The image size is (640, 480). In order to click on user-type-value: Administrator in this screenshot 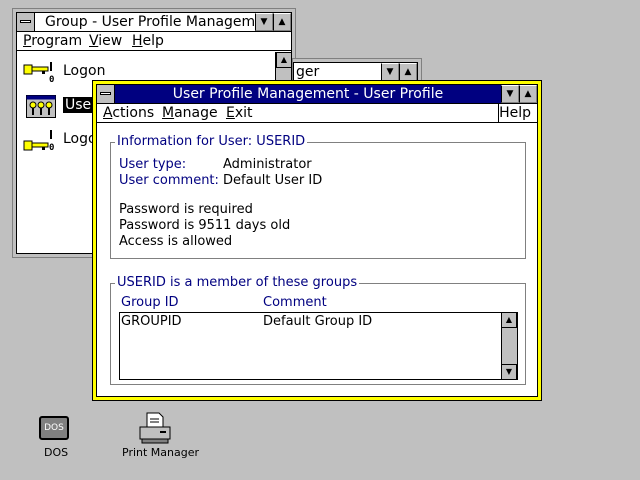, I will do `click(267, 164)`.